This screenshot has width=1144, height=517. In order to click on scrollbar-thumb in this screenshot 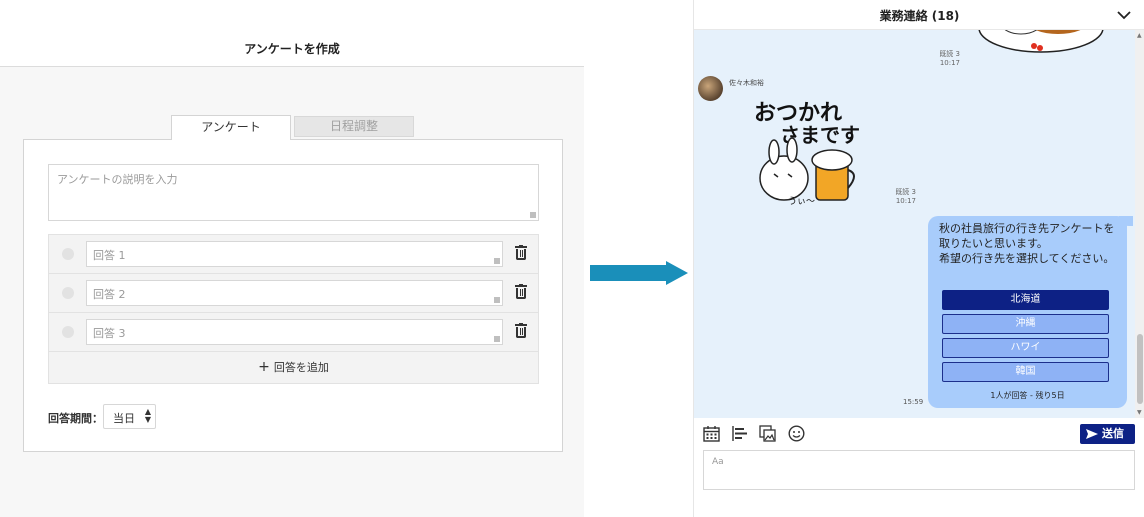, I will do `click(1140, 369)`.